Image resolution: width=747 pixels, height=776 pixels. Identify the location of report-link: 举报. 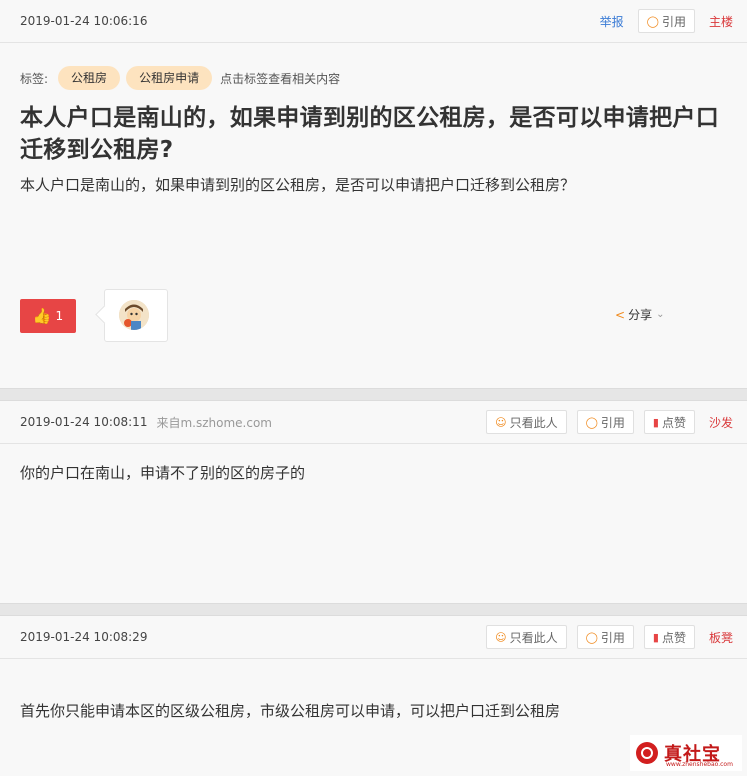
(612, 21).